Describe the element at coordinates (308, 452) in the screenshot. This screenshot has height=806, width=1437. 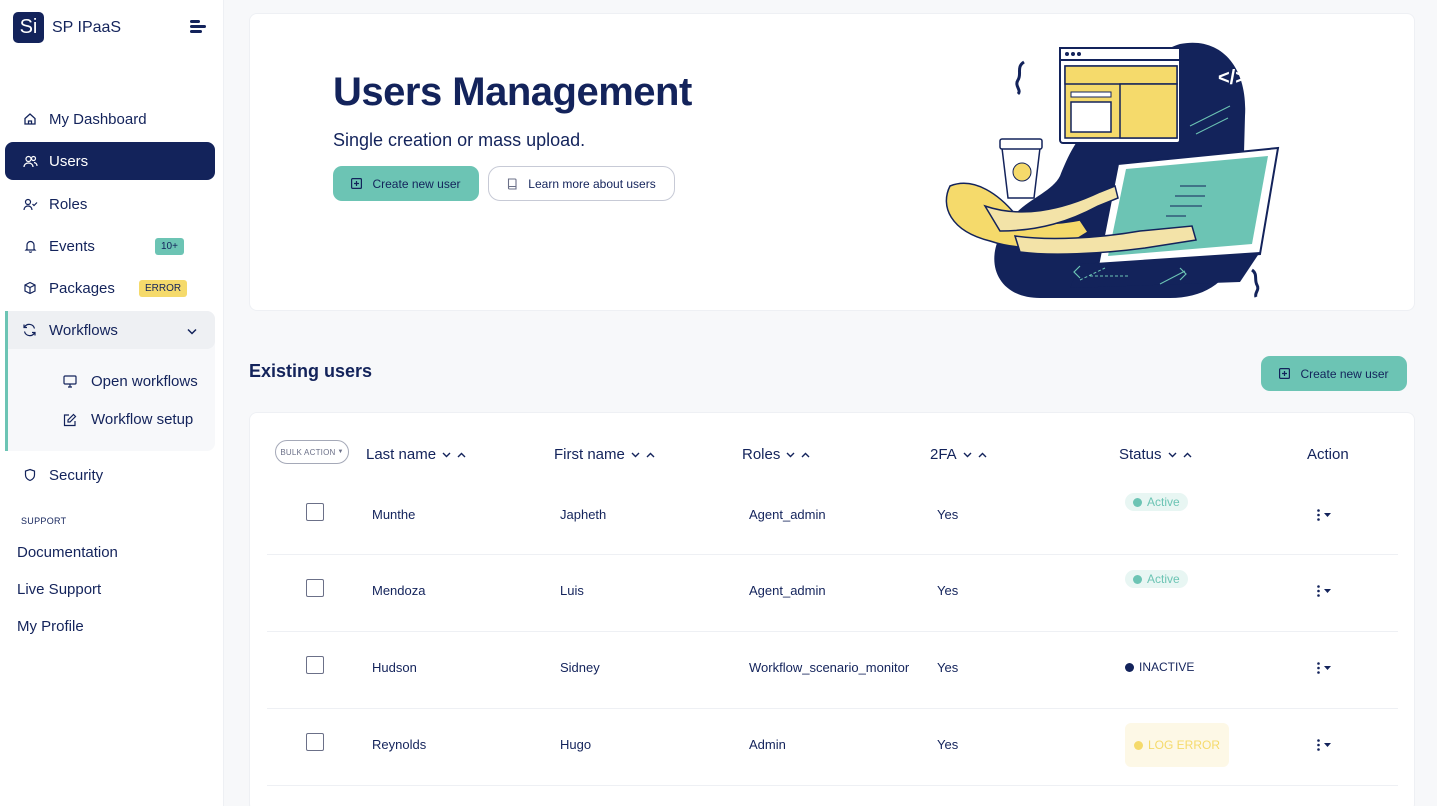
I see `bulk-action-label: BULK ACTION` at that location.